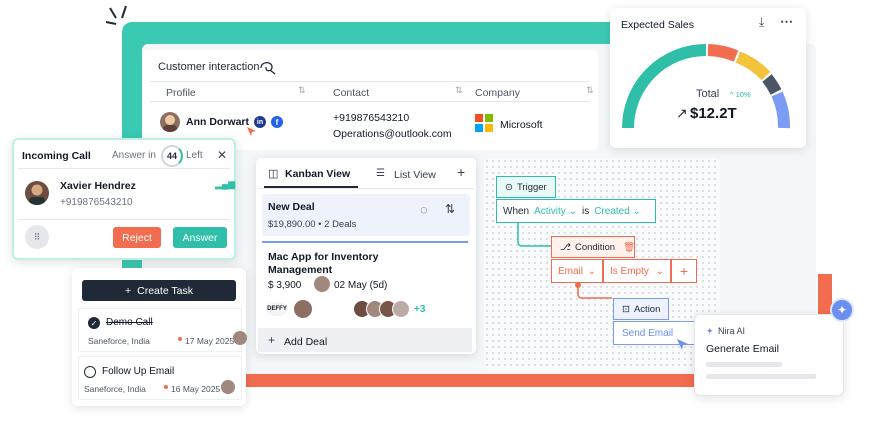 The image size is (870, 428). Describe the element at coordinates (305, 342) in the screenshot. I see `add-deal-button: Add Deal` at that location.